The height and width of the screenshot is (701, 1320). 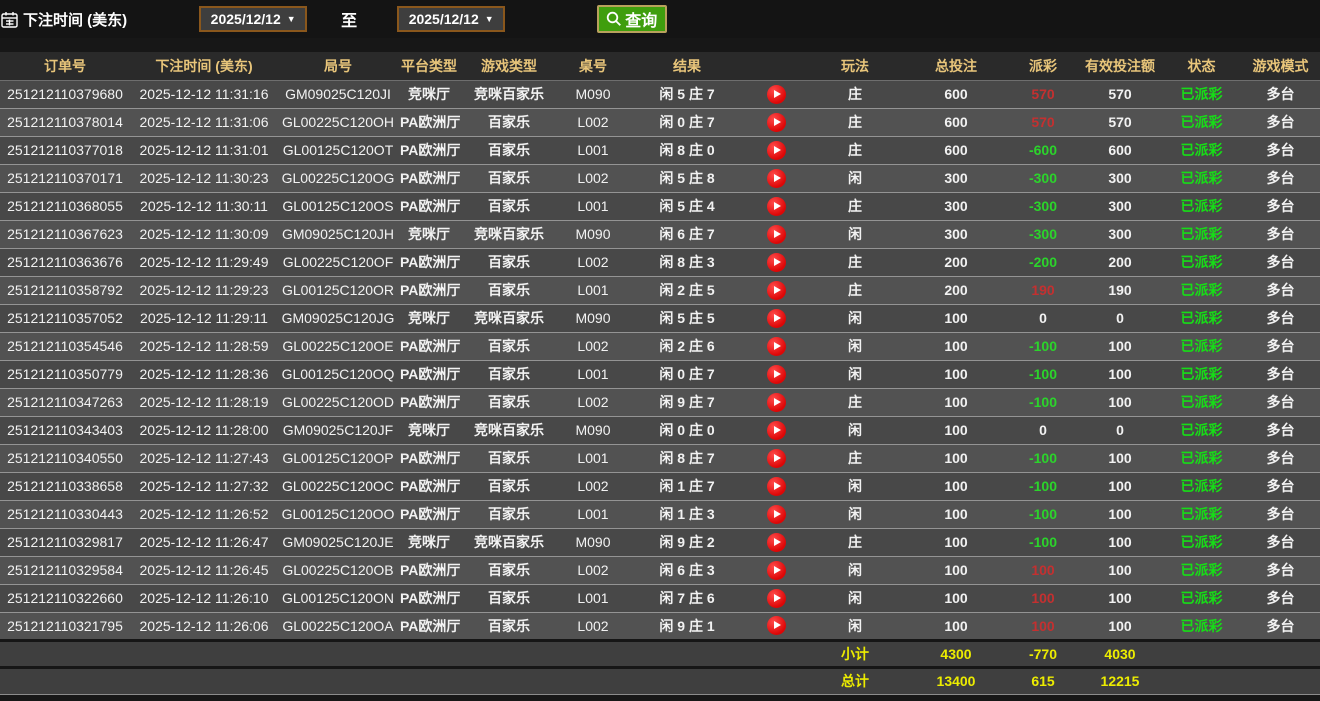 What do you see at coordinates (65, 318) in the screenshot?
I see `cell-order-id: 251212110357052` at bounding box center [65, 318].